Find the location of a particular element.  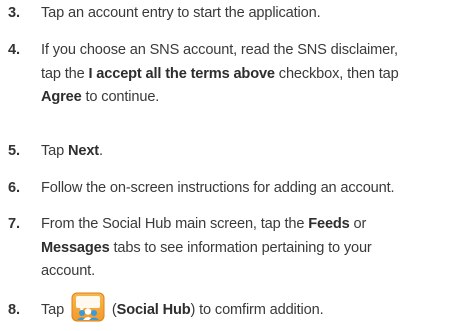

bold-term: I accept all the terms above is located at coordinates (181, 73).